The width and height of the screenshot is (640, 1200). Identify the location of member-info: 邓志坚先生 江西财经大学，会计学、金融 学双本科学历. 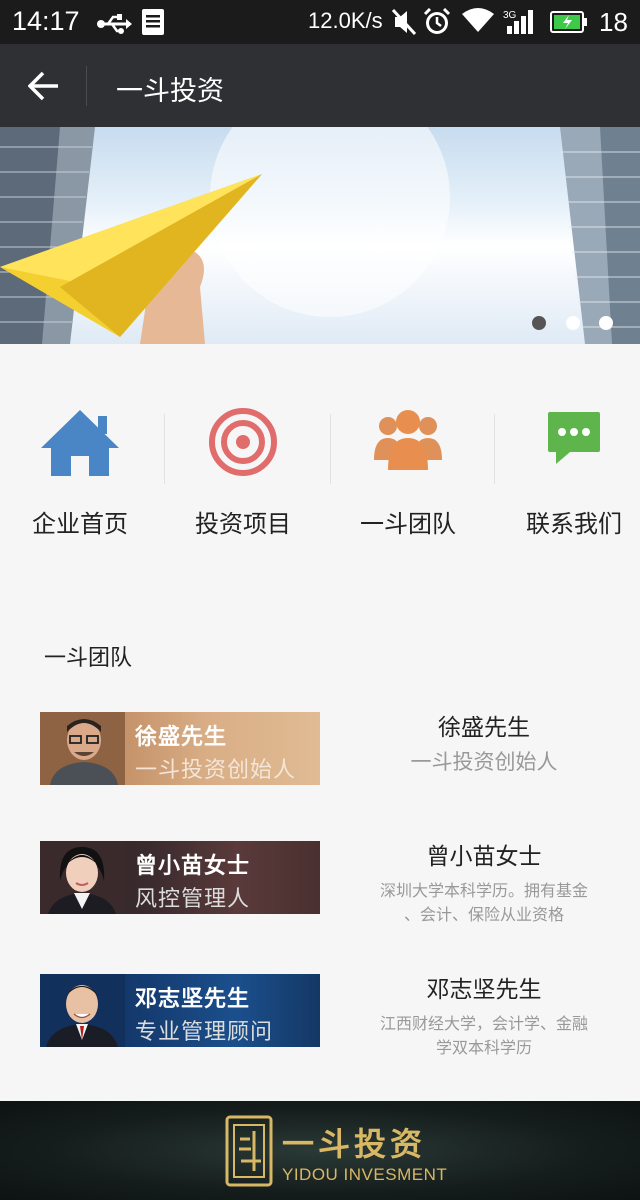
(484, 1015).